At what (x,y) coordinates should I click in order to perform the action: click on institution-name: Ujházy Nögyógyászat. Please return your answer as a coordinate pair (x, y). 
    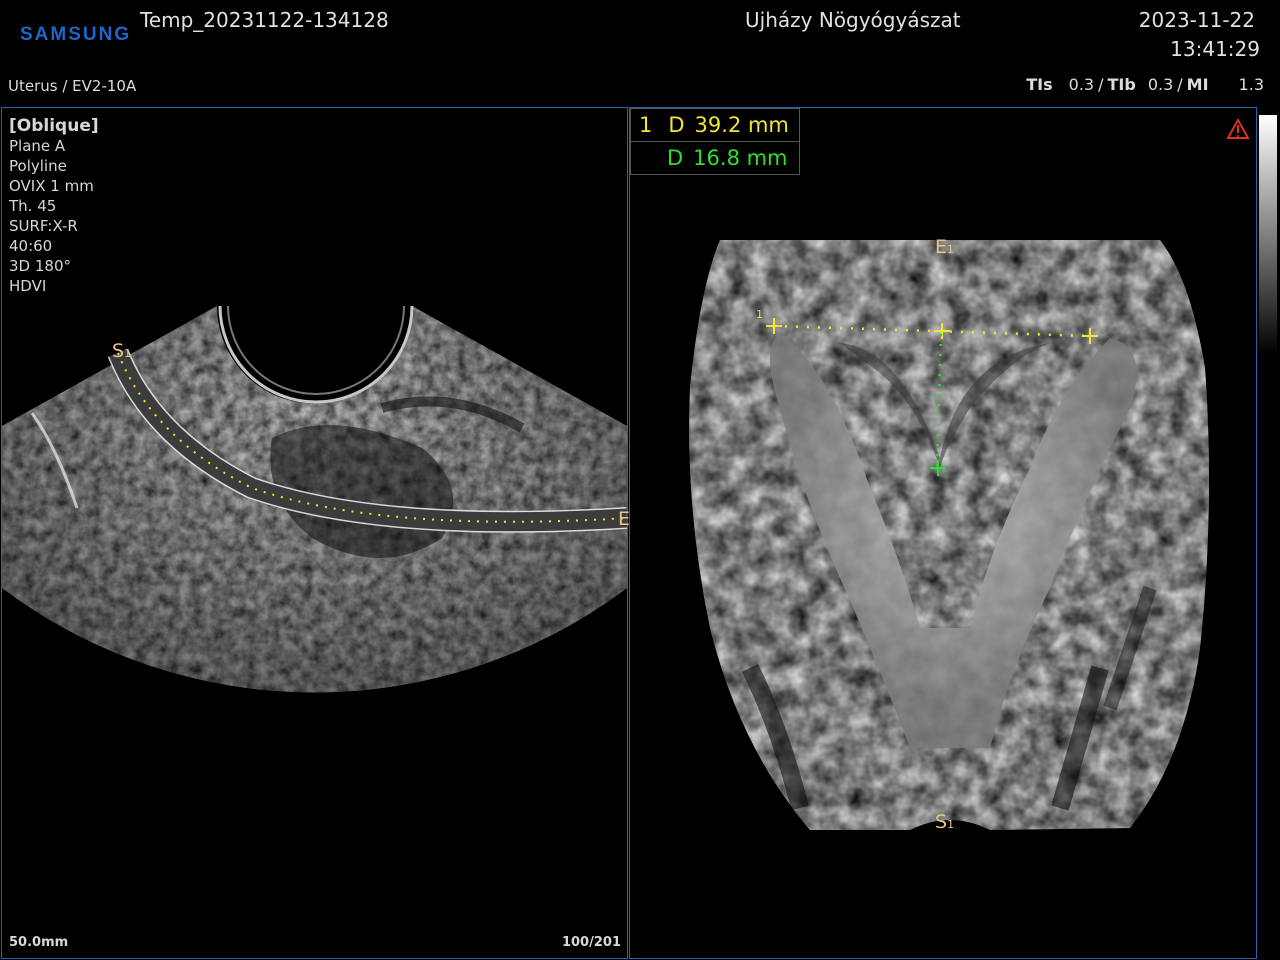
    Looking at the image, I should click on (853, 20).